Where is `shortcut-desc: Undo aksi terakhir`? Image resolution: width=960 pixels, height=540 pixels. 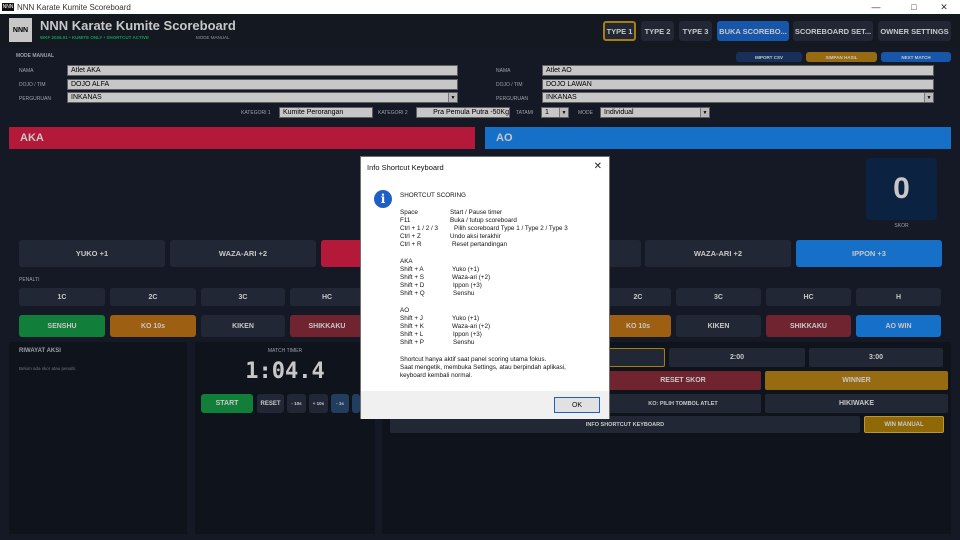
shortcut-desc: Undo aksi terakhir is located at coordinates (475, 236).